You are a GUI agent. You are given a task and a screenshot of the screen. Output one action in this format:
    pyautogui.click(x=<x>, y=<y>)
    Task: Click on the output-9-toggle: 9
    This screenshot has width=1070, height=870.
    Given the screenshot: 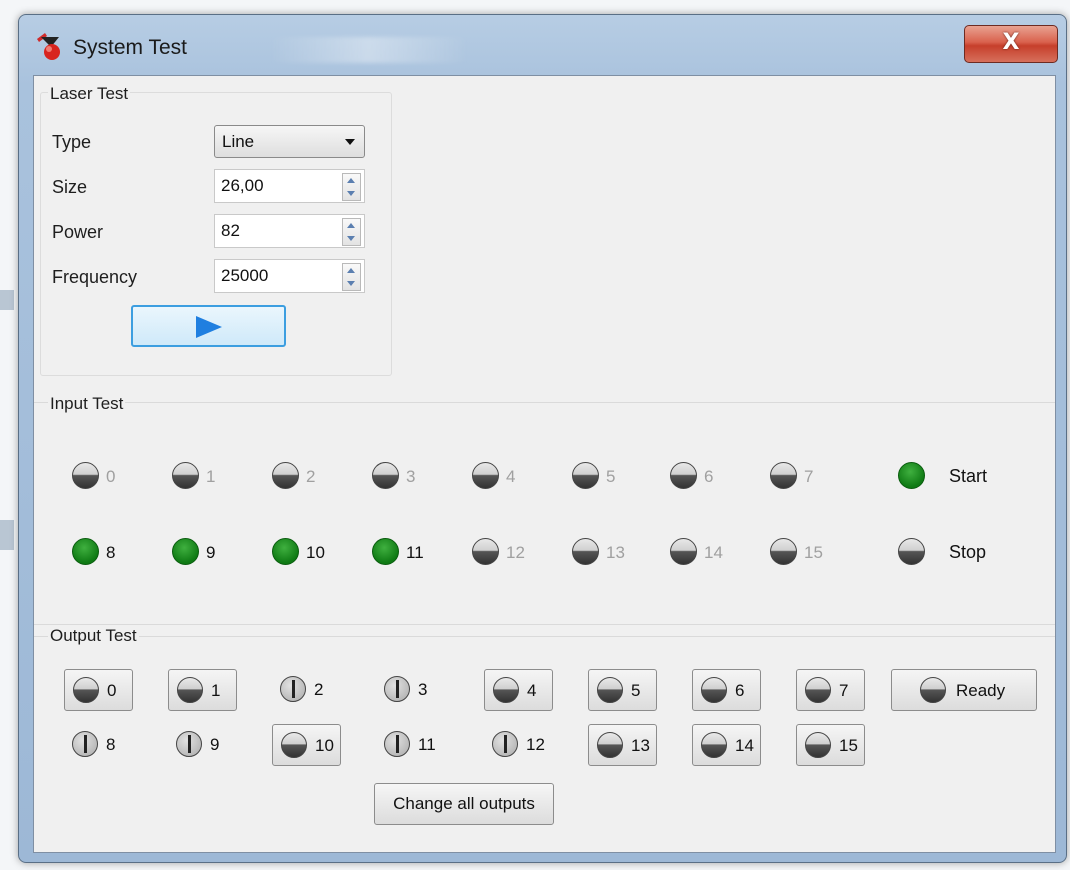 What is the action you would take?
    pyautogui.click(x=202, y=745)
    